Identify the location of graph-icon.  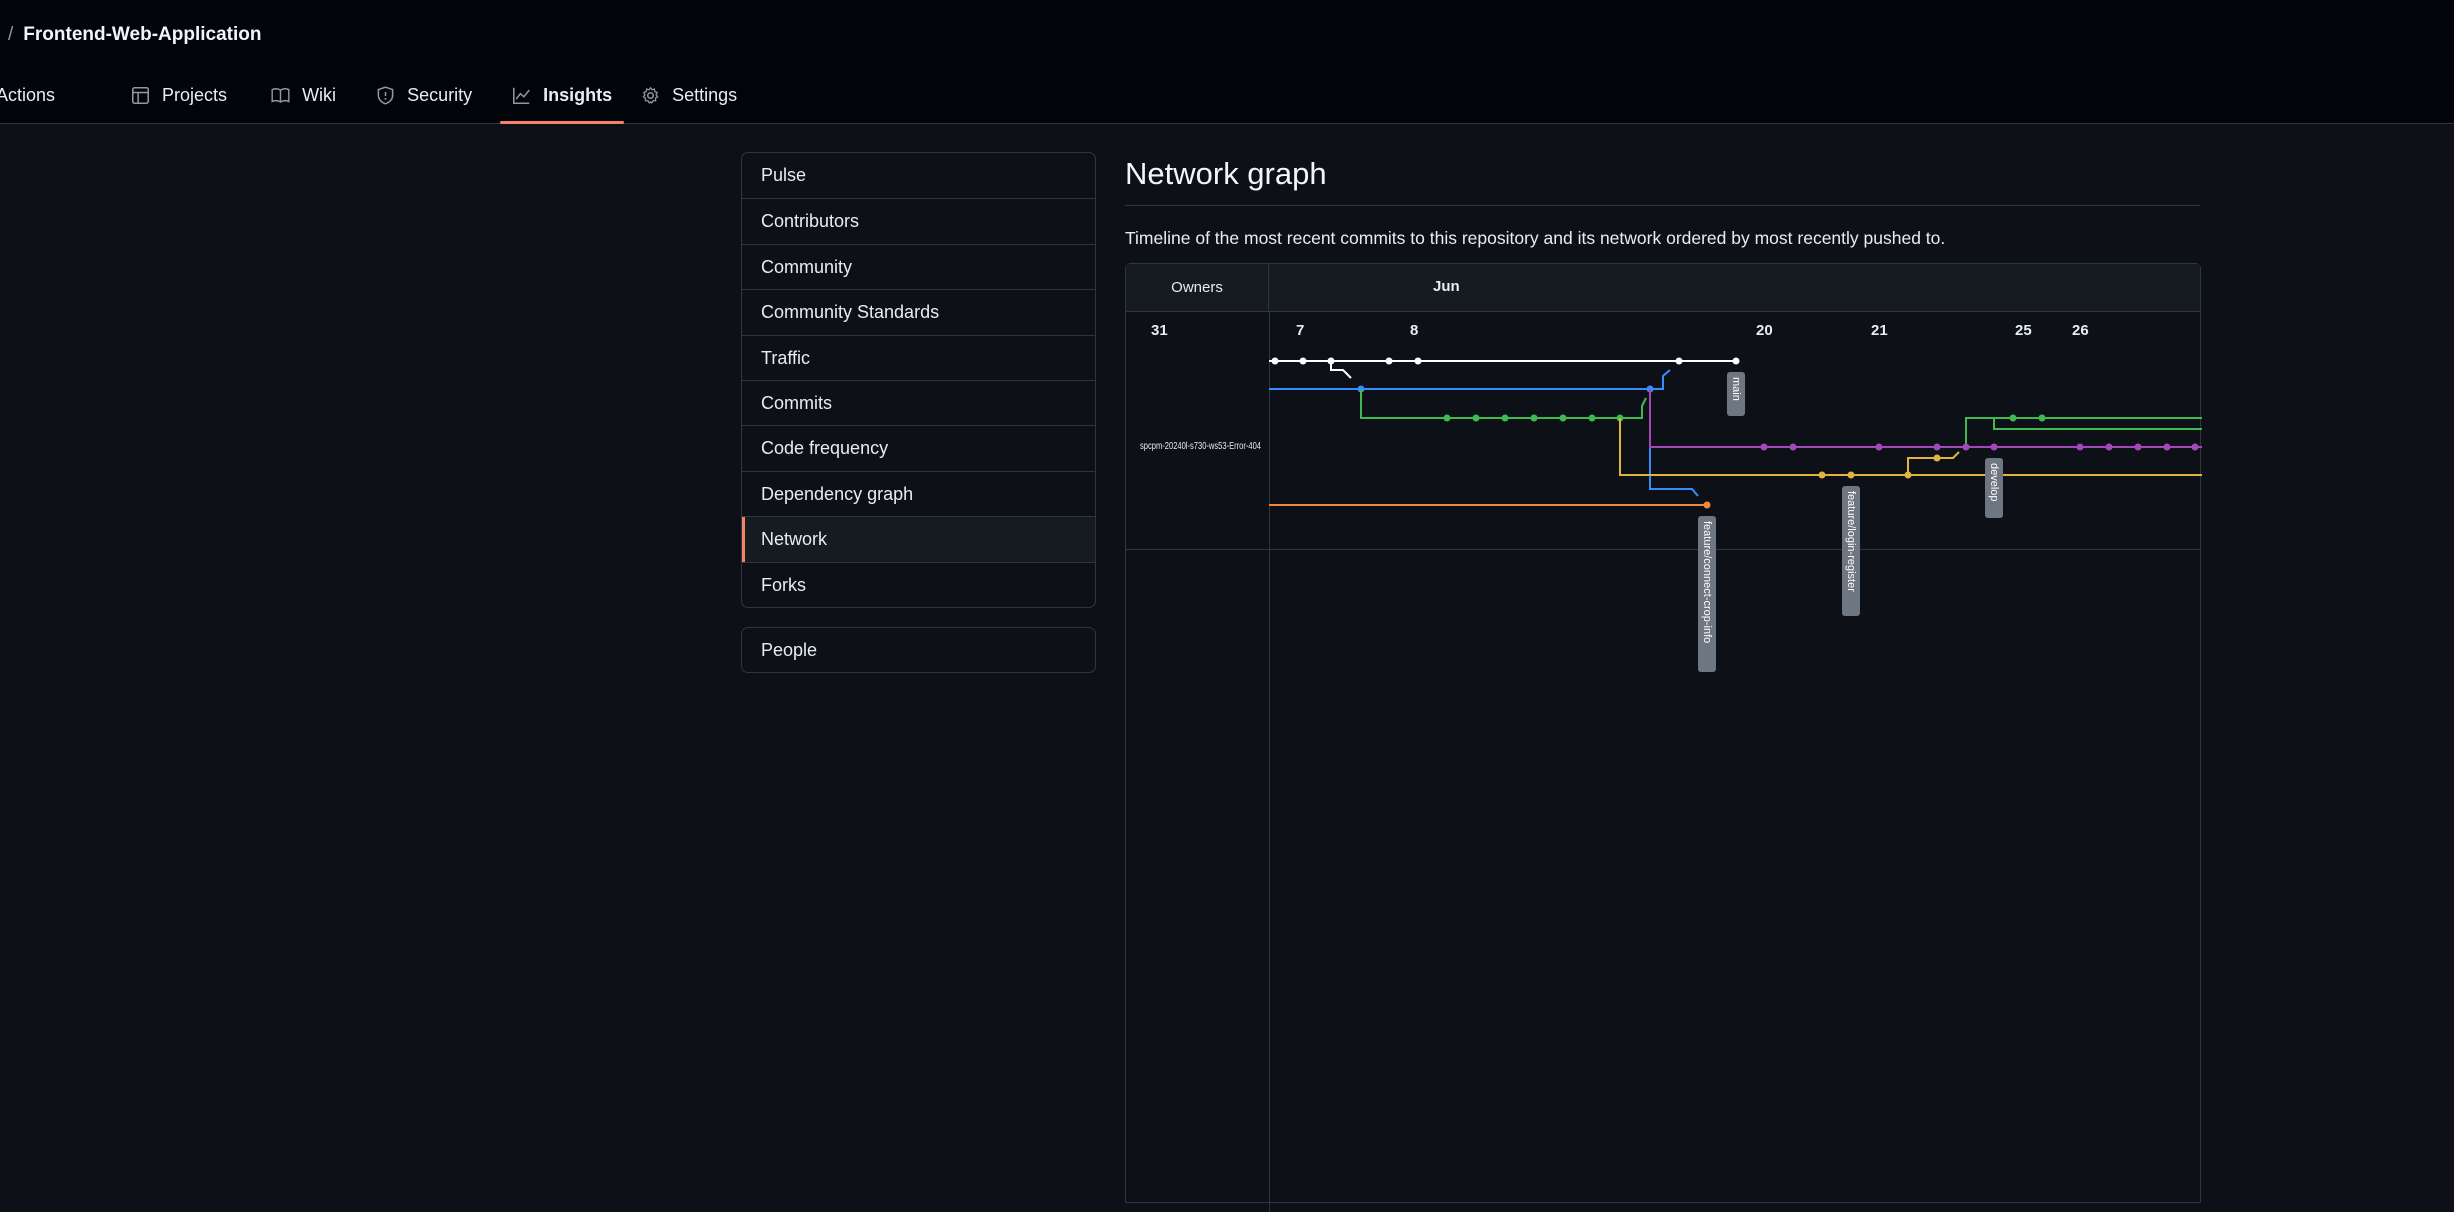
(521, 95).